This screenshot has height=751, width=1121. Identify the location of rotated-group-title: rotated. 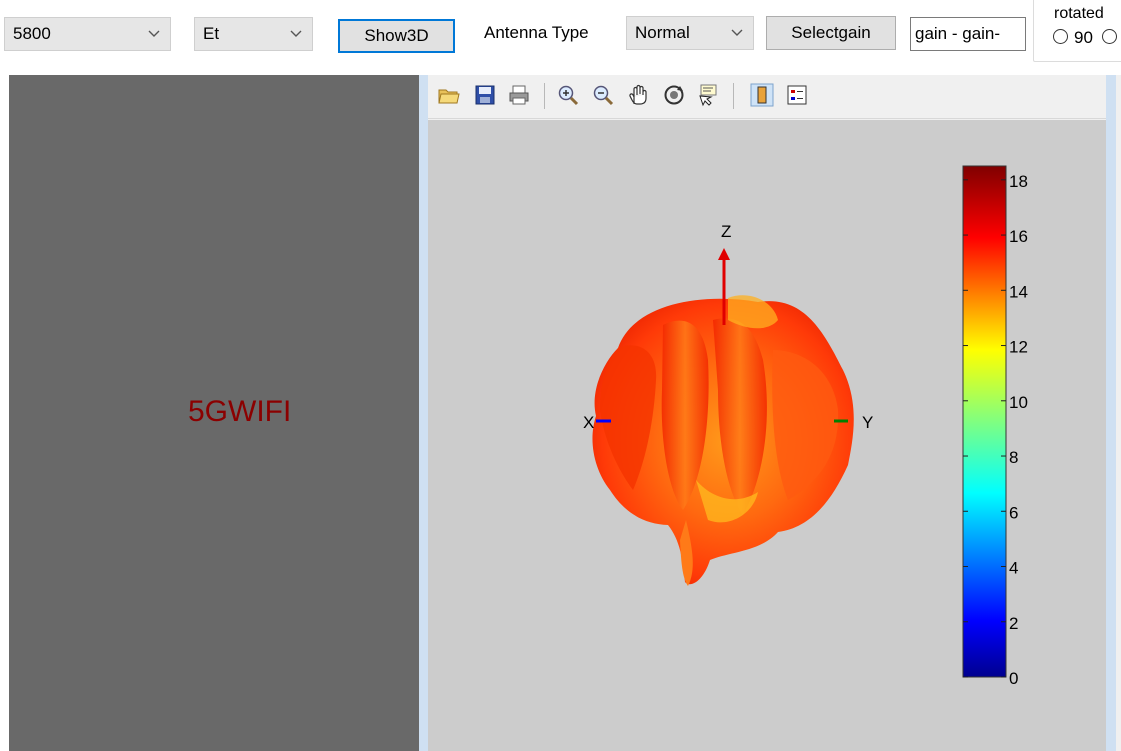
(1079, 14).